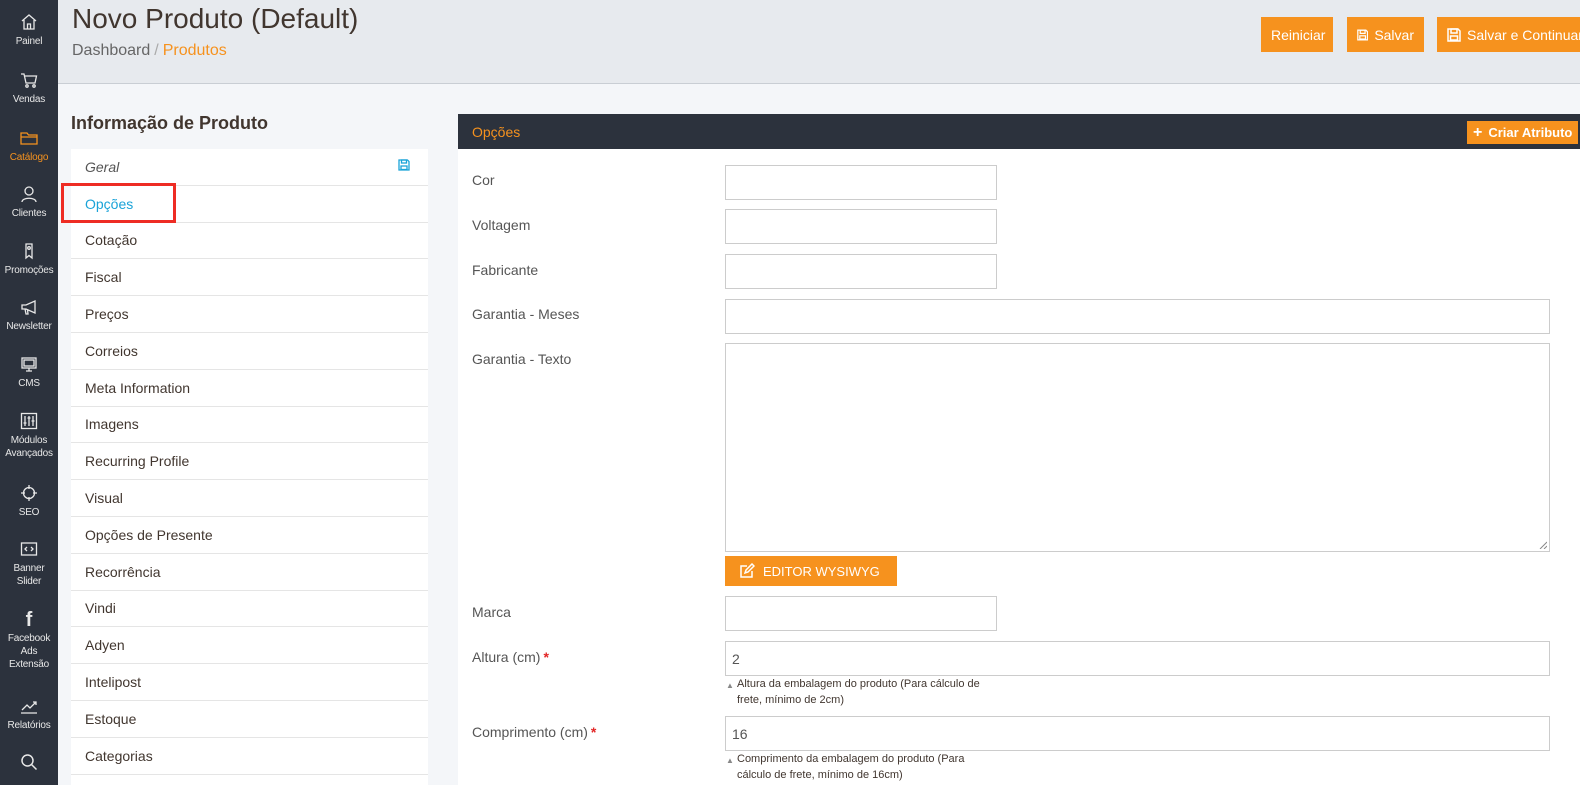  I want to click on sidebar-item-search, so click(29, 764).